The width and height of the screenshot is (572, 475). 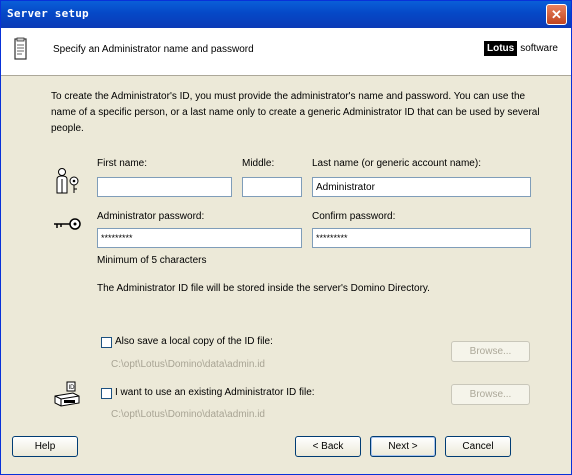 I want to click on svg-text: ID, so click(x=72, y=388).